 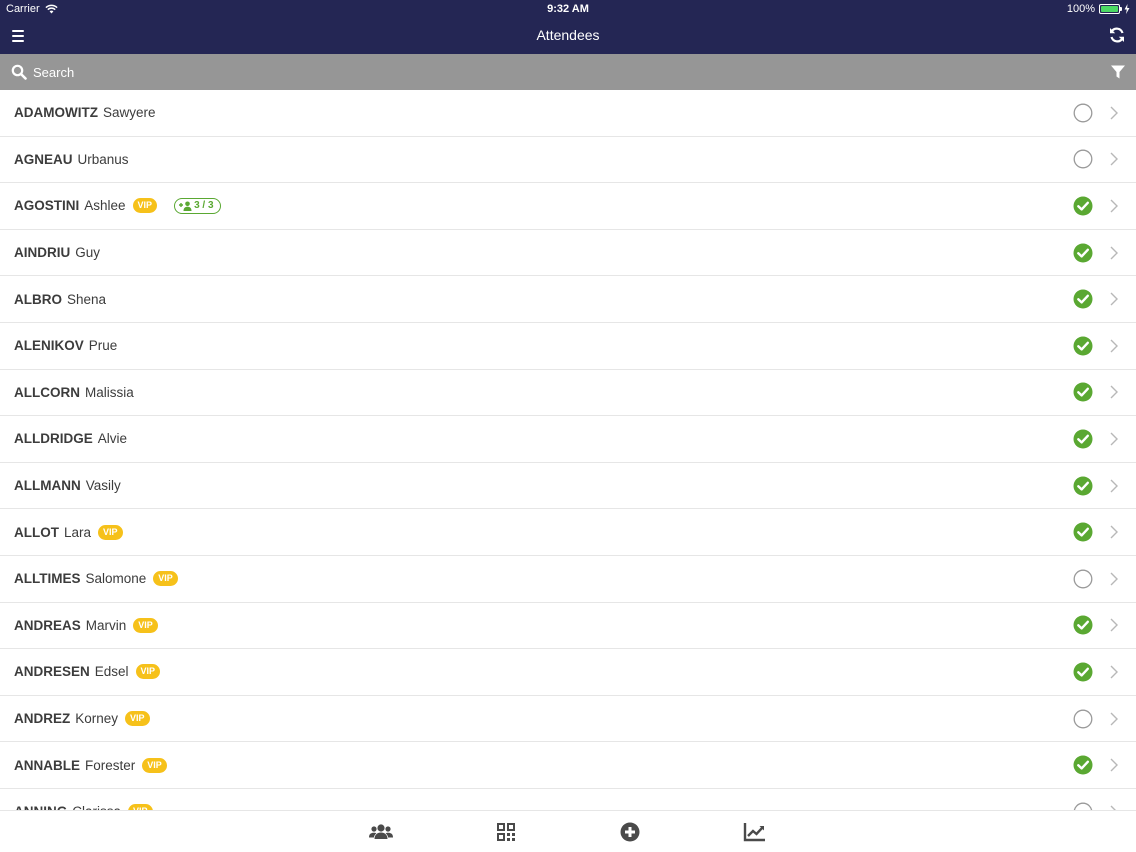 I want to click on status-bar: Carrier 9:32 AM 100%, so click(x=568, y=9).